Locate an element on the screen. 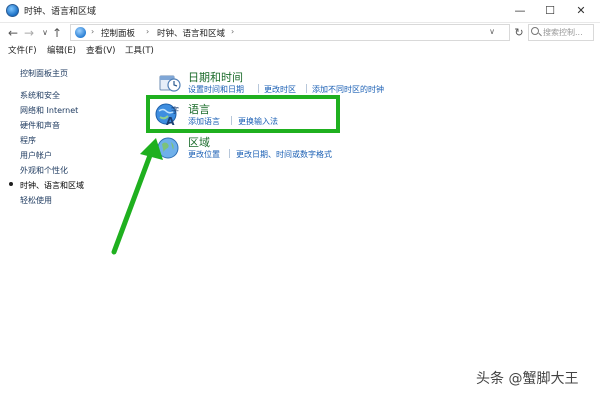  annotation-arrow-icon is located at coordinates (137, 196).